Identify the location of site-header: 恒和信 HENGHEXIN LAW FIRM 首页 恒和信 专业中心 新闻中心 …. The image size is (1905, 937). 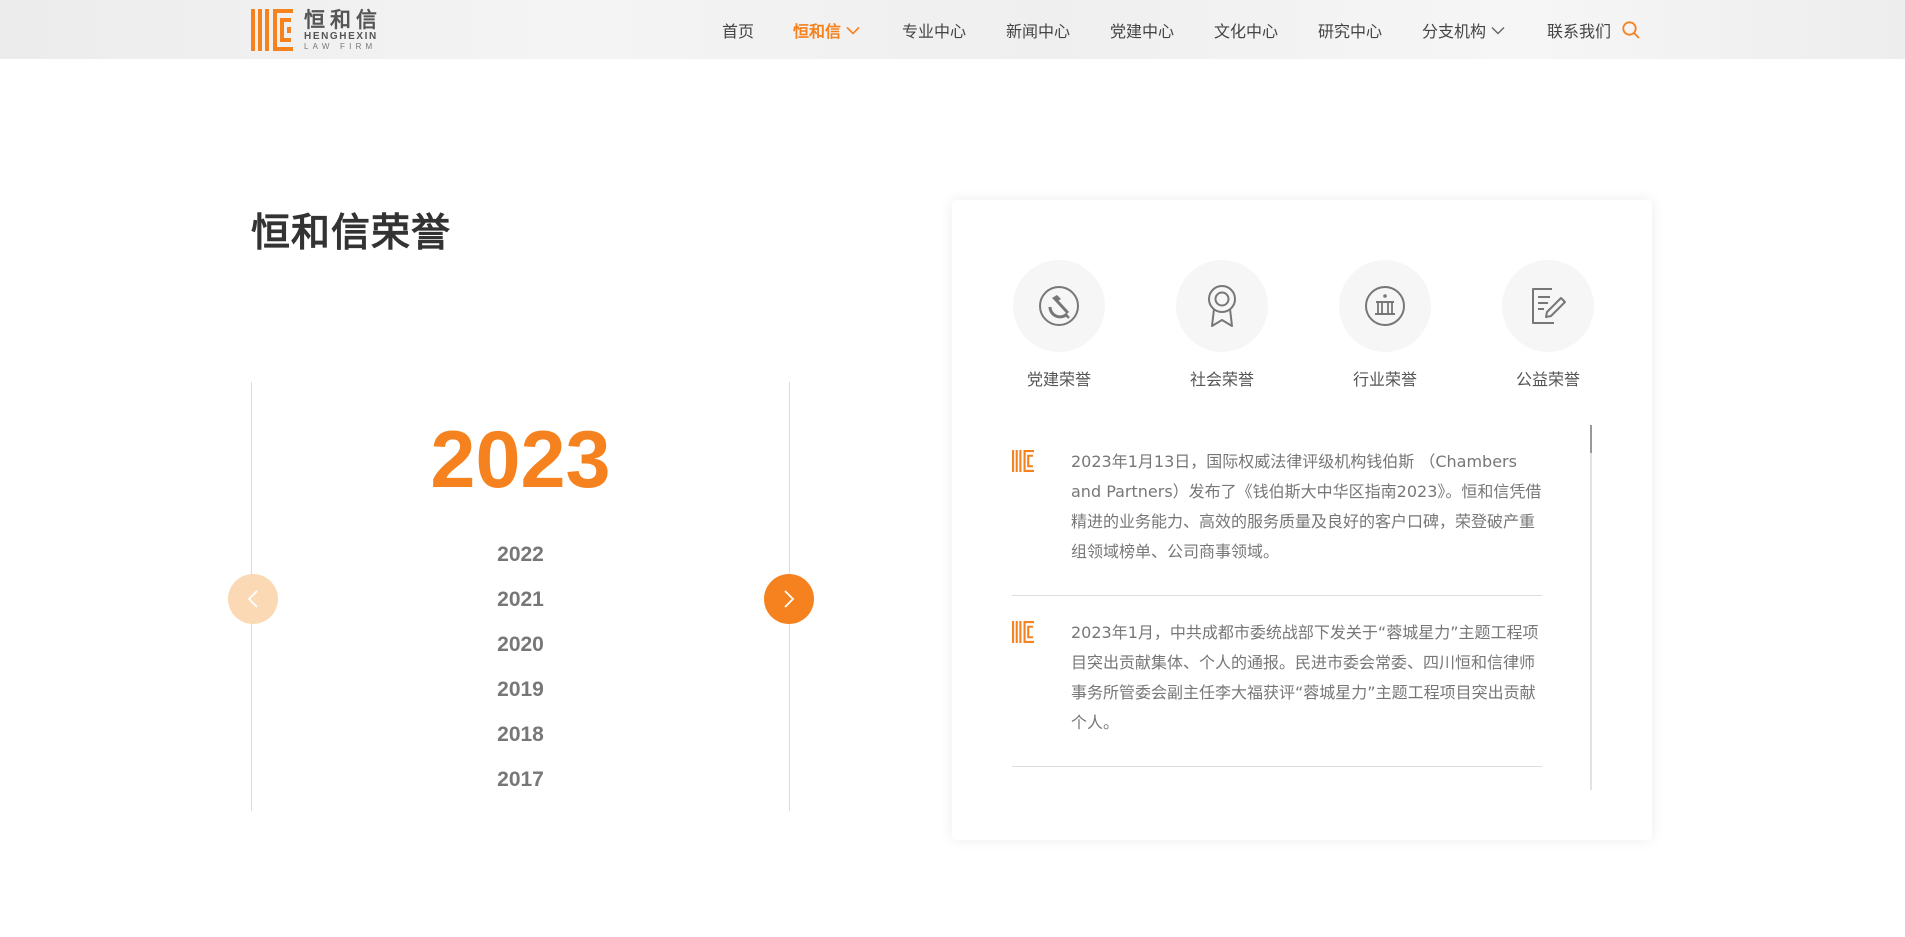
(952, 29).